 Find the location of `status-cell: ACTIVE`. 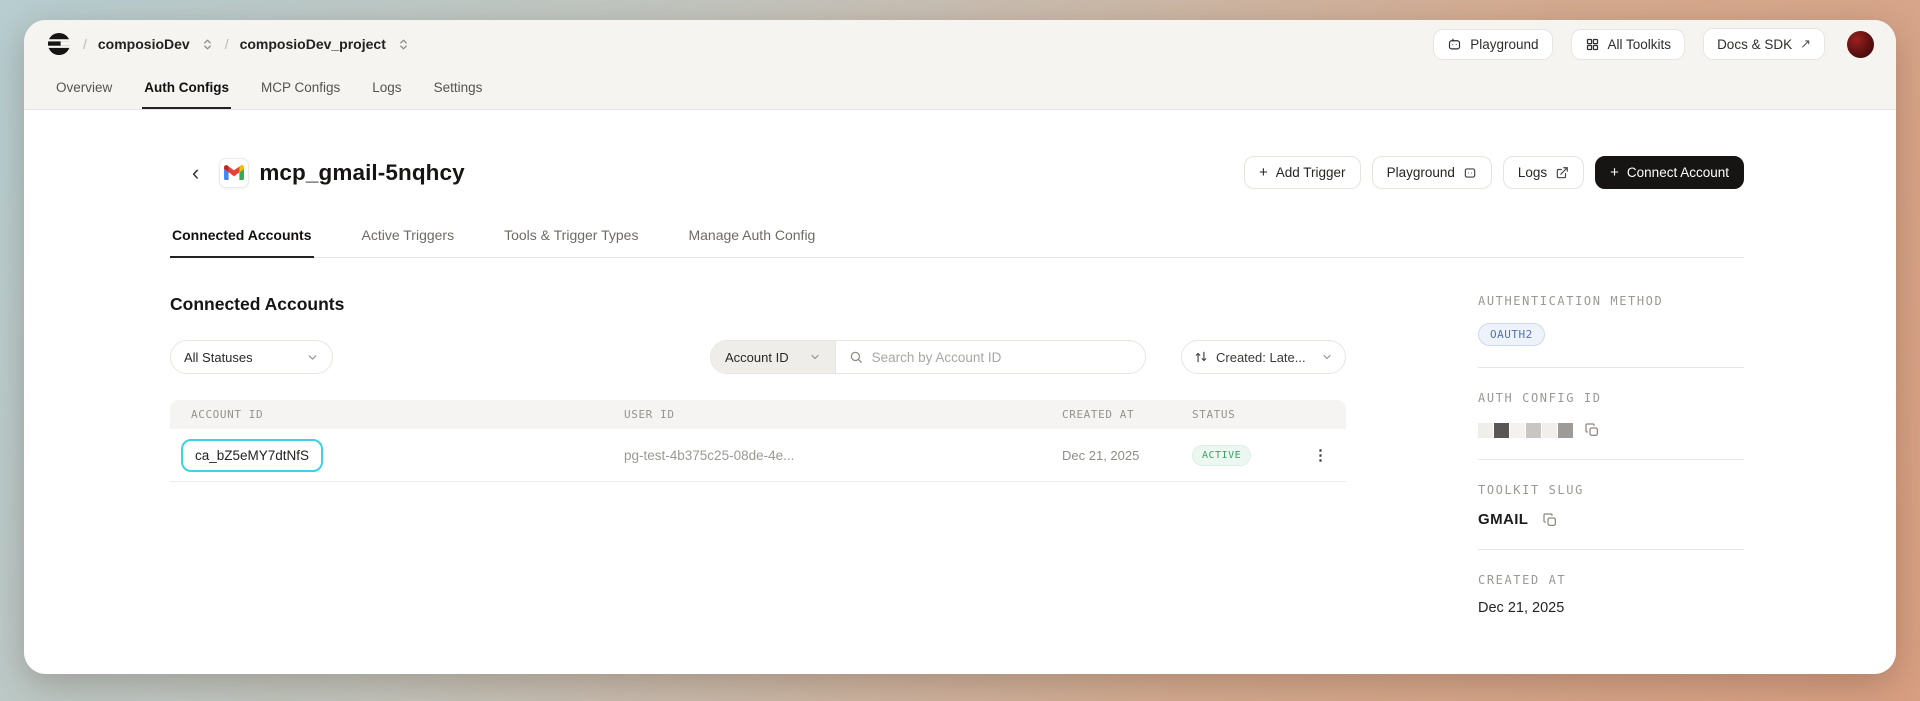

status-cell: ACTIVE is located at coordinates (1252, 455).